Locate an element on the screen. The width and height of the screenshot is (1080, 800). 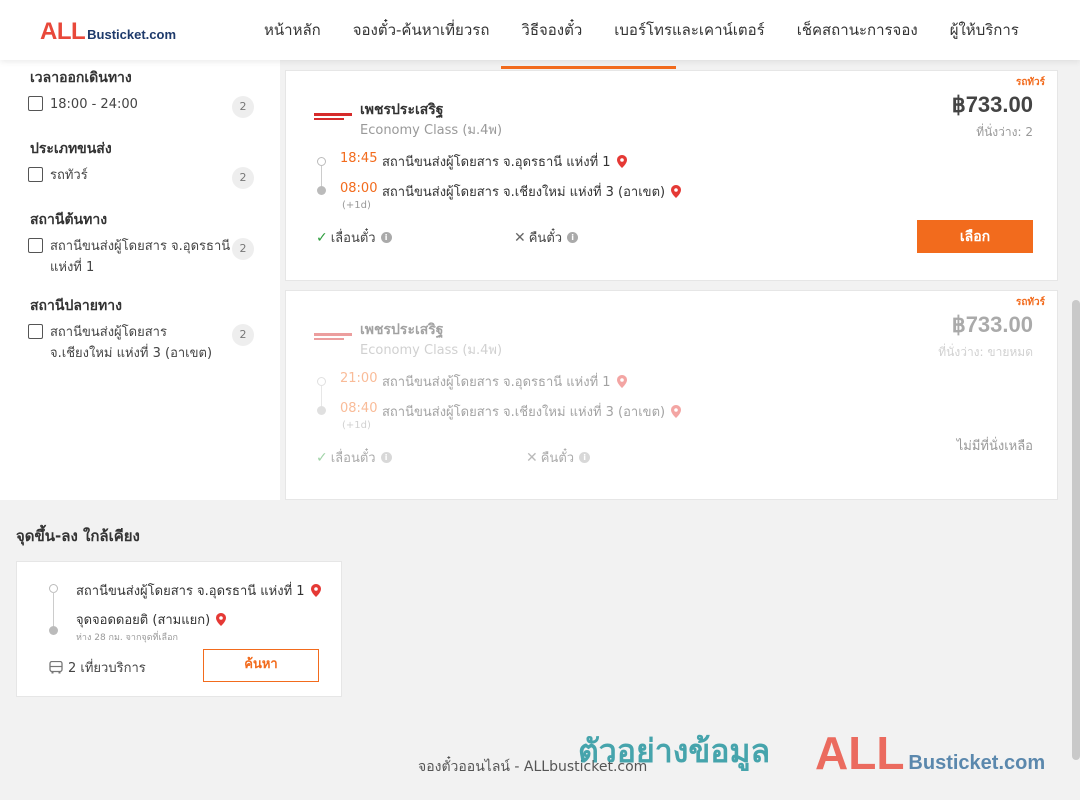
filter-title-departure: เวลาออกเดินทาง is located at coordinates (81, 78).